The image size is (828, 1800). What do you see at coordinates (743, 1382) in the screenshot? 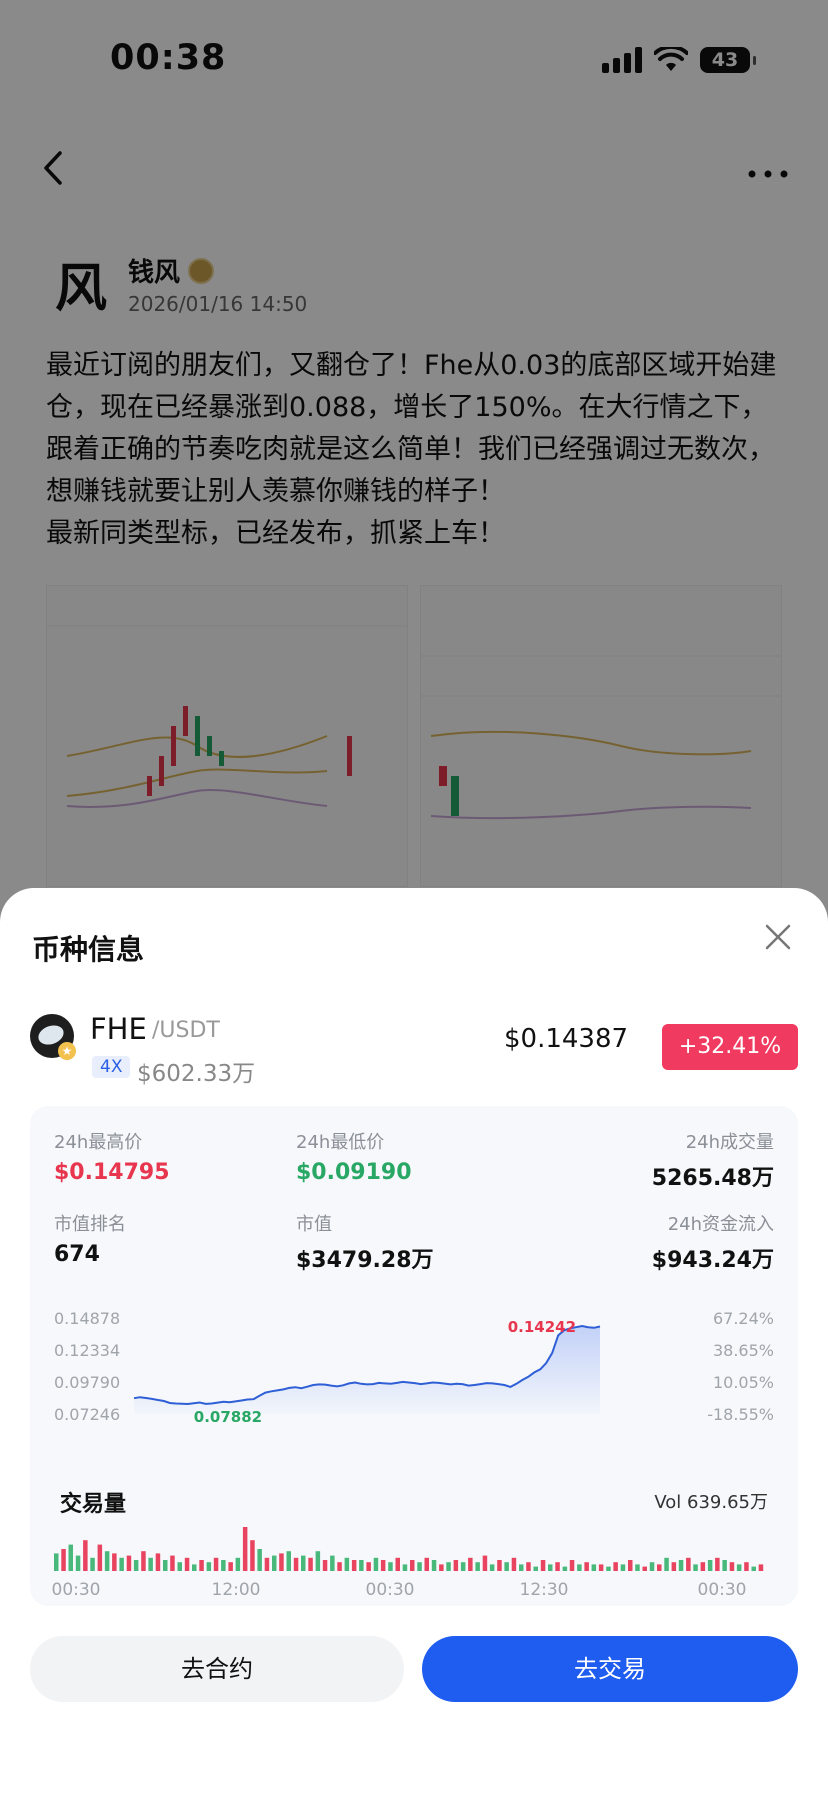
I see `y-tick-label-right: 10.05%` at bounding box center [743, 1382].